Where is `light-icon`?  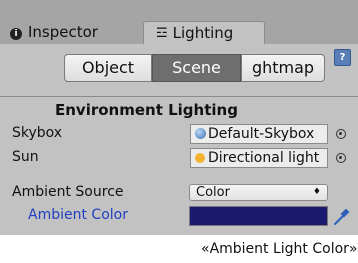
light-icon is located at coordinates (200, 158).